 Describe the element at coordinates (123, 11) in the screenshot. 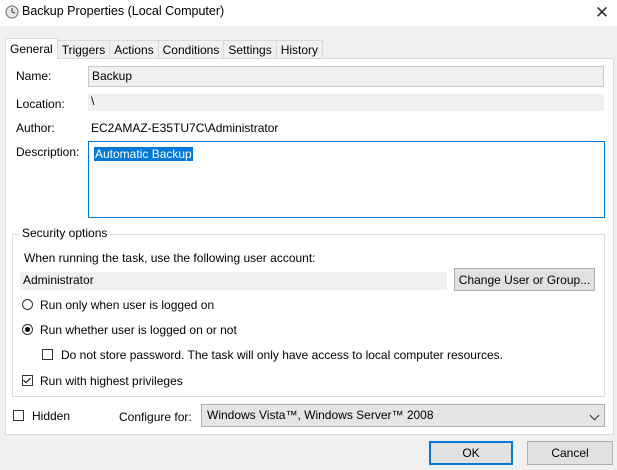

I see `window-title: Backup Properties (Local Computer)` at that location.